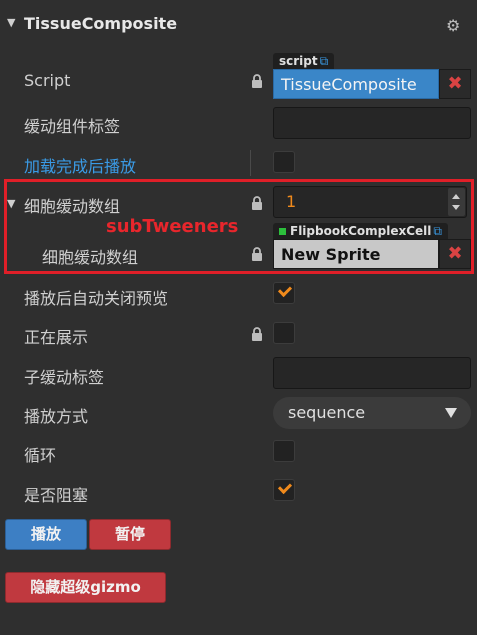 This screenshot has width=477, height=635. I want to click on auto-close-preview-label: 播放后自动关闭预览, so click(96, 298).